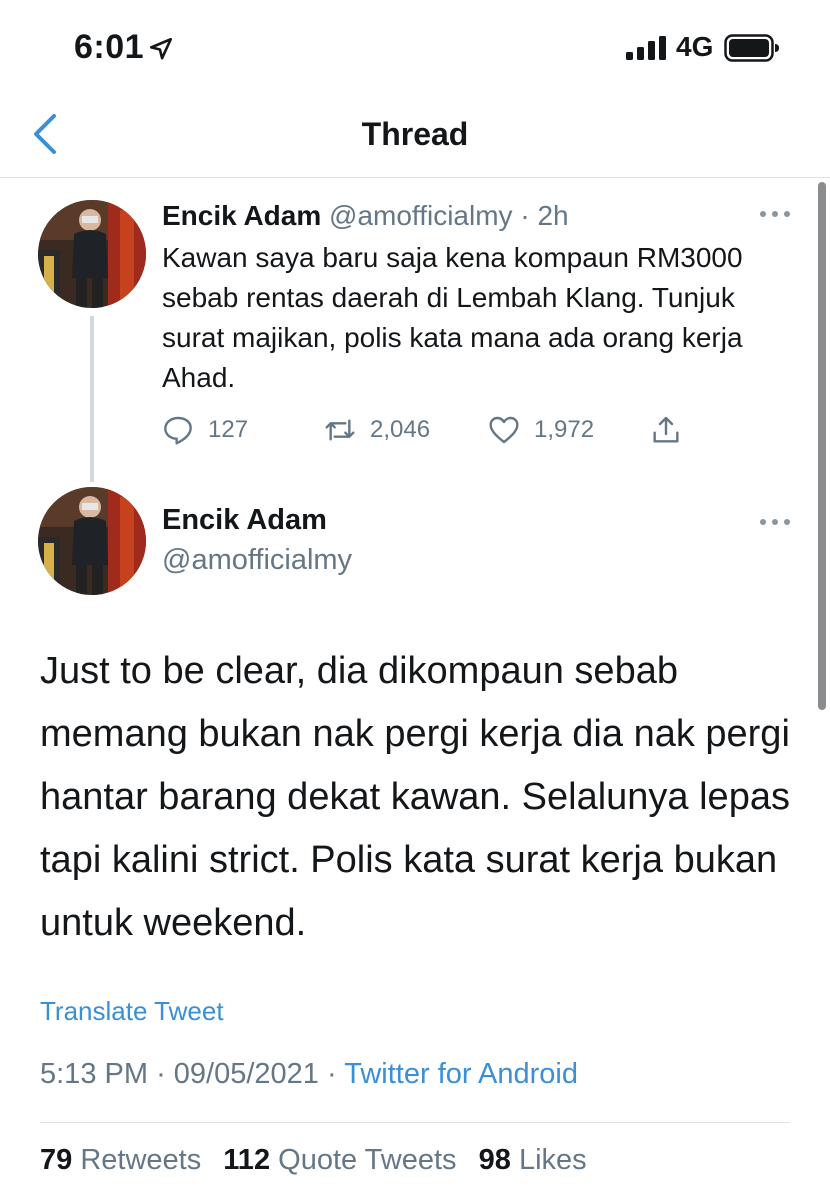 Image resolution: width=830 pixels, height=1200 pixels. What do you see at coordinates (822, 446) in the screenshot?
I see `scrollbar` at bounding box center [822, 446].